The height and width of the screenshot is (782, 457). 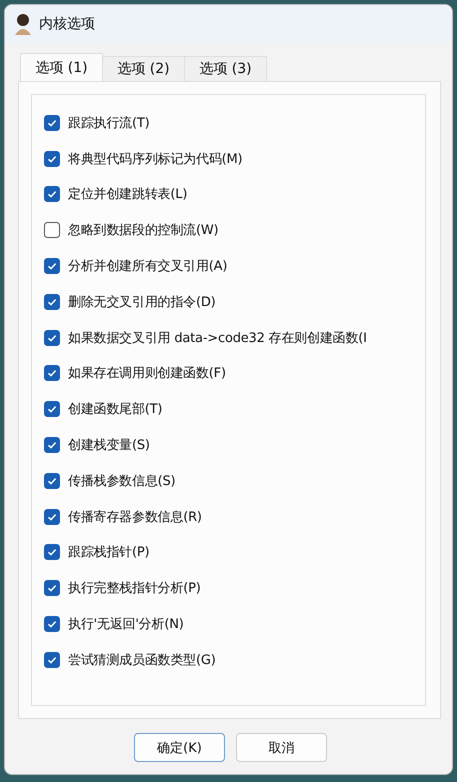 I want to click on ok-button: 确定(K), so click(x=179, y=747).